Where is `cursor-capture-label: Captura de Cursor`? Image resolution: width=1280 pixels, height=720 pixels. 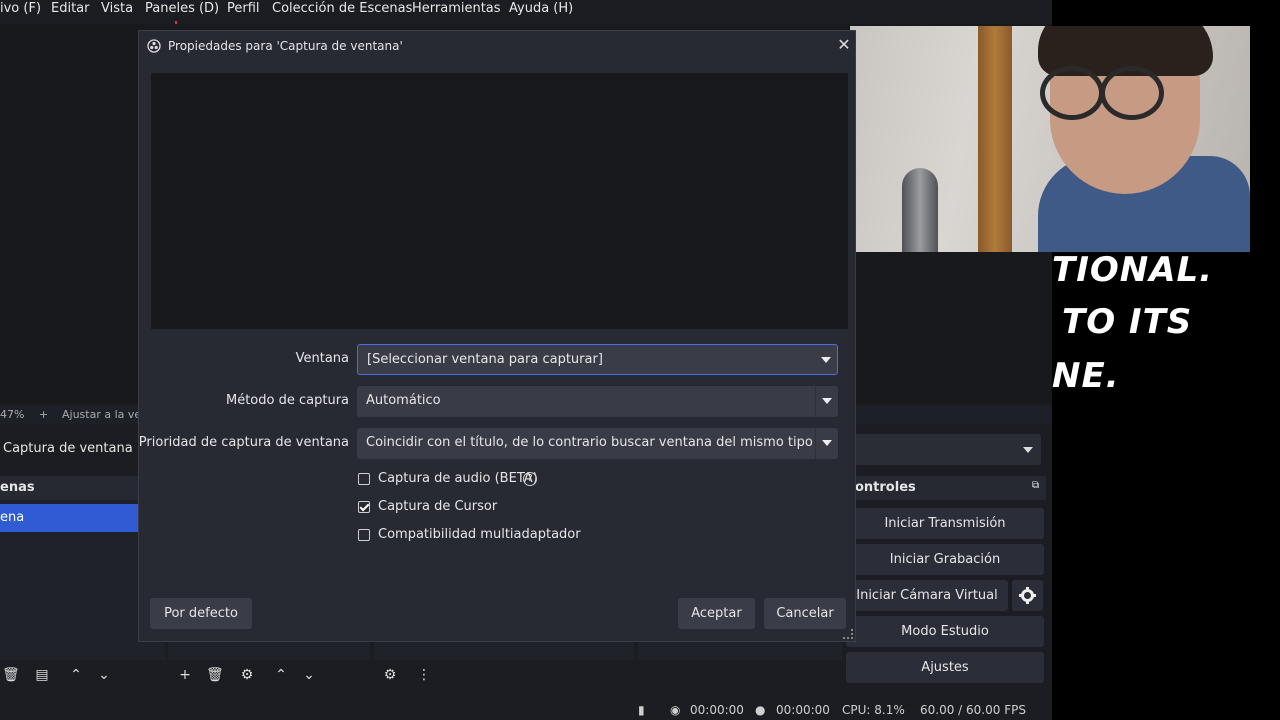
cursor-capture-label: Captura de Cursor is located at coordinates (438, 506).